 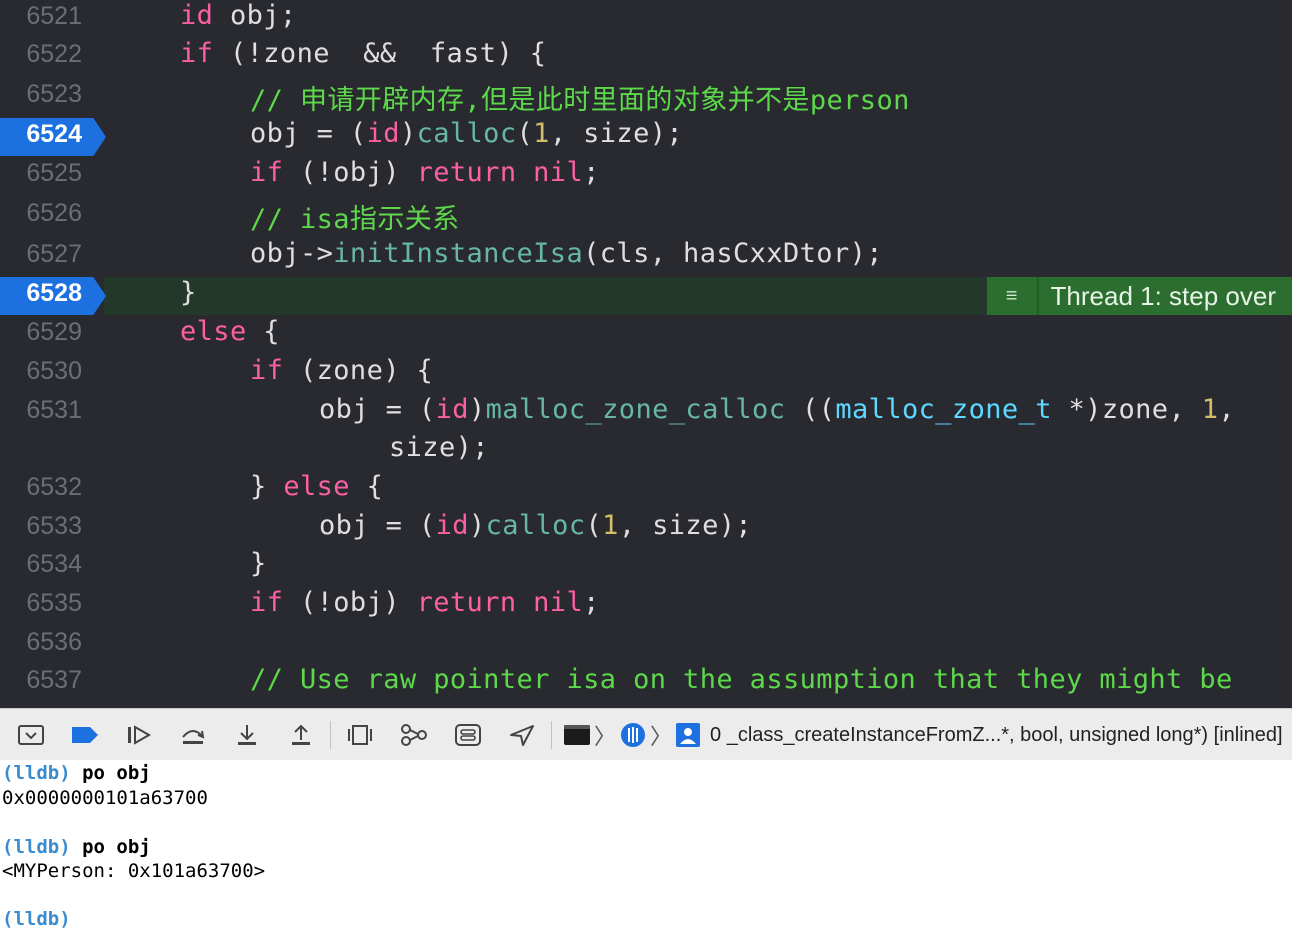 What do you see at coordinates (439, 447) in the screenshot?
I see `code-text-wrapped: size);` at bounding box center [439, 447].